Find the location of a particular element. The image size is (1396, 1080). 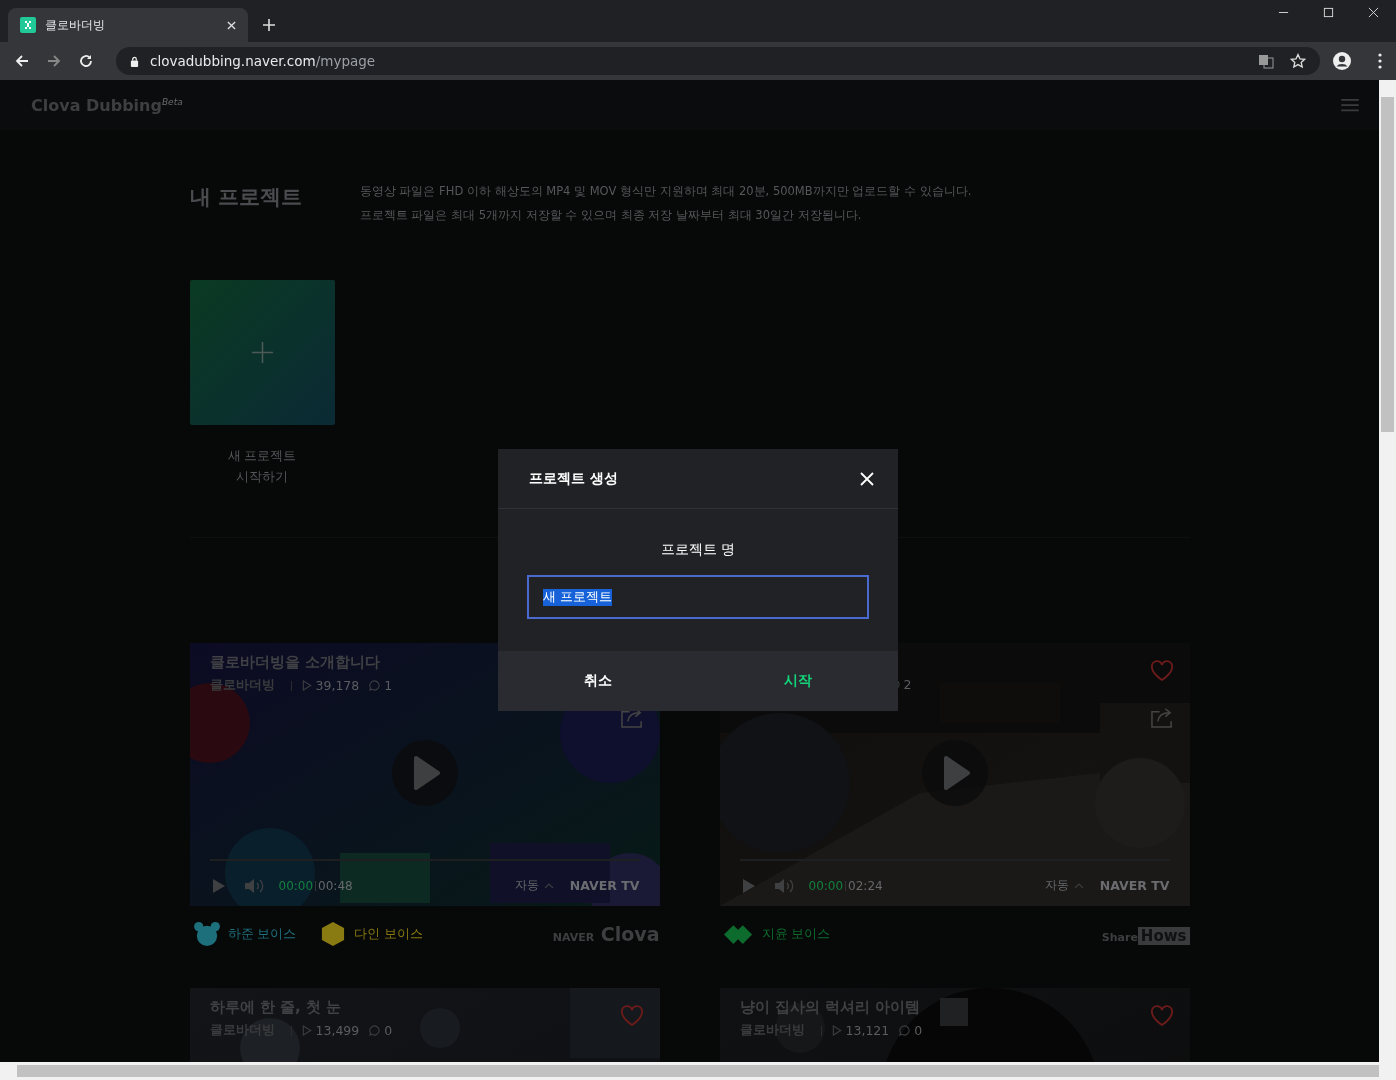

reload-icon is located at coordinates (86, 61).